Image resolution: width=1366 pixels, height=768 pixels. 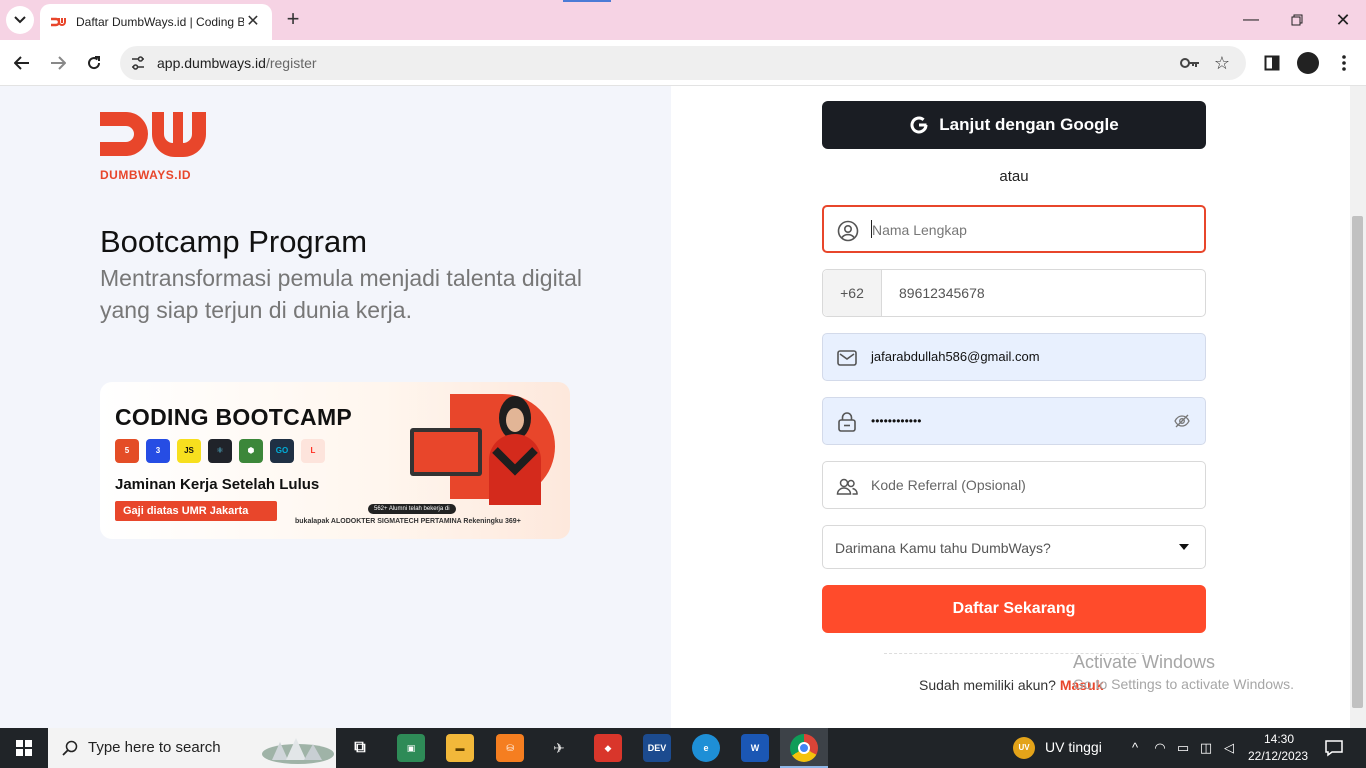 I want to click on tab-search-chevron-icon, so click(x=20, y=20).